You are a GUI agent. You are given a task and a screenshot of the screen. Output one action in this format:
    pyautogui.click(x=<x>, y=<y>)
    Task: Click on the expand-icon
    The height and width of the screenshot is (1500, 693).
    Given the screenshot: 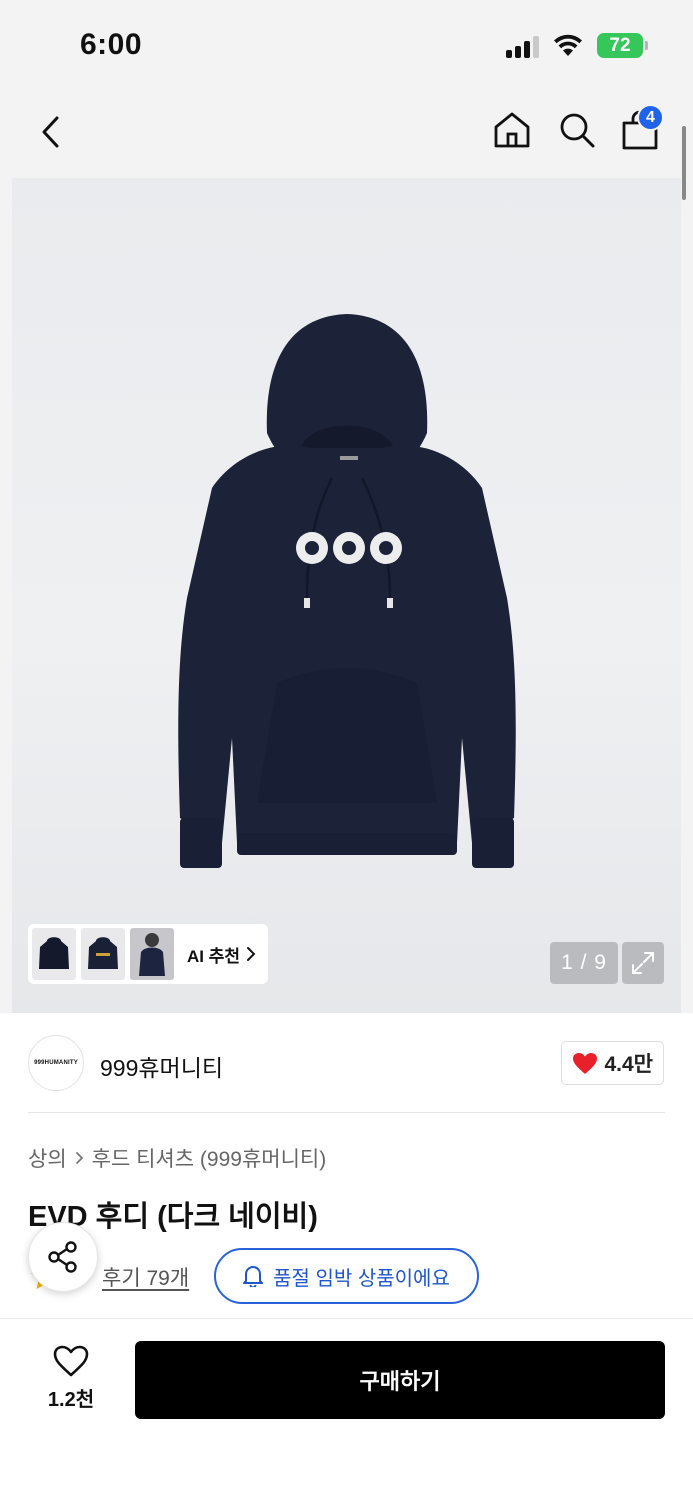 What is the action you would take?
    pyautogui.click(x=643, y=963)
    